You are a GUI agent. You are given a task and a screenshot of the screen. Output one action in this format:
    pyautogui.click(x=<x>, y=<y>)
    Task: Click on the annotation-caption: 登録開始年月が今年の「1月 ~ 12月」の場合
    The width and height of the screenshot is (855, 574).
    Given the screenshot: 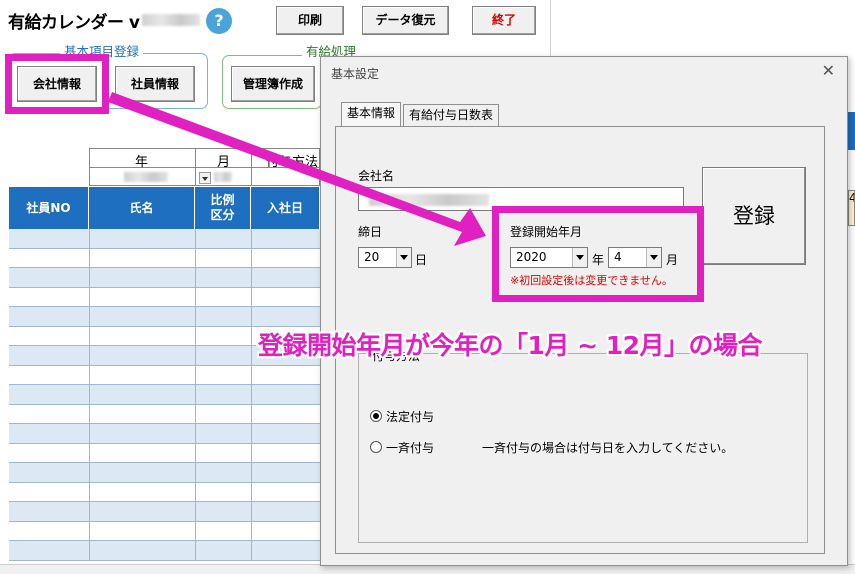 What is the action you would take?
    pyautogui.click(x=510, y=345)
    